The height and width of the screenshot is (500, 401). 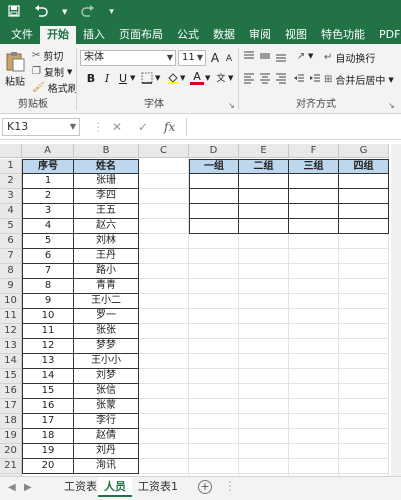 What do you see at coordinates (260, 35) in the screenshot?
I see `tab-review: 审阅` at bounding box center [260, 35].